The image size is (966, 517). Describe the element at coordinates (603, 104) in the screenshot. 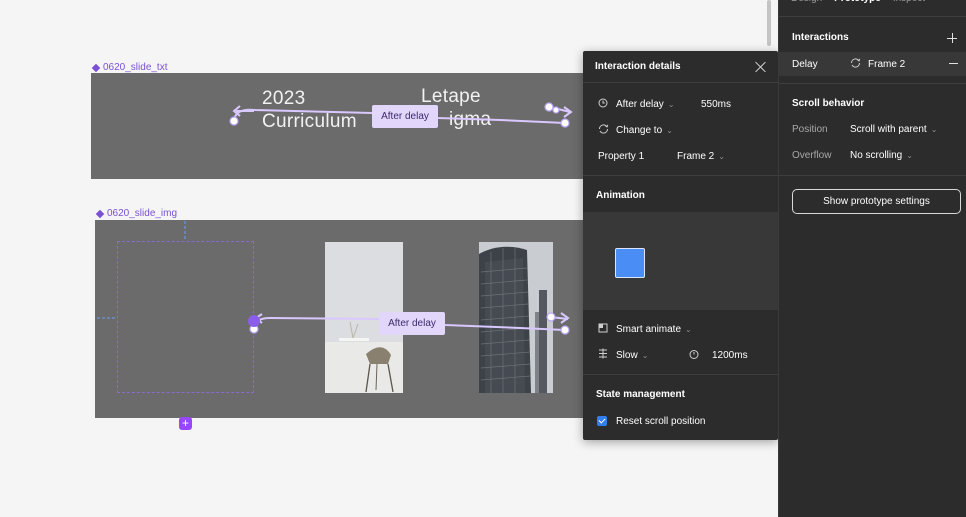

I see `clock-icon` at that location.